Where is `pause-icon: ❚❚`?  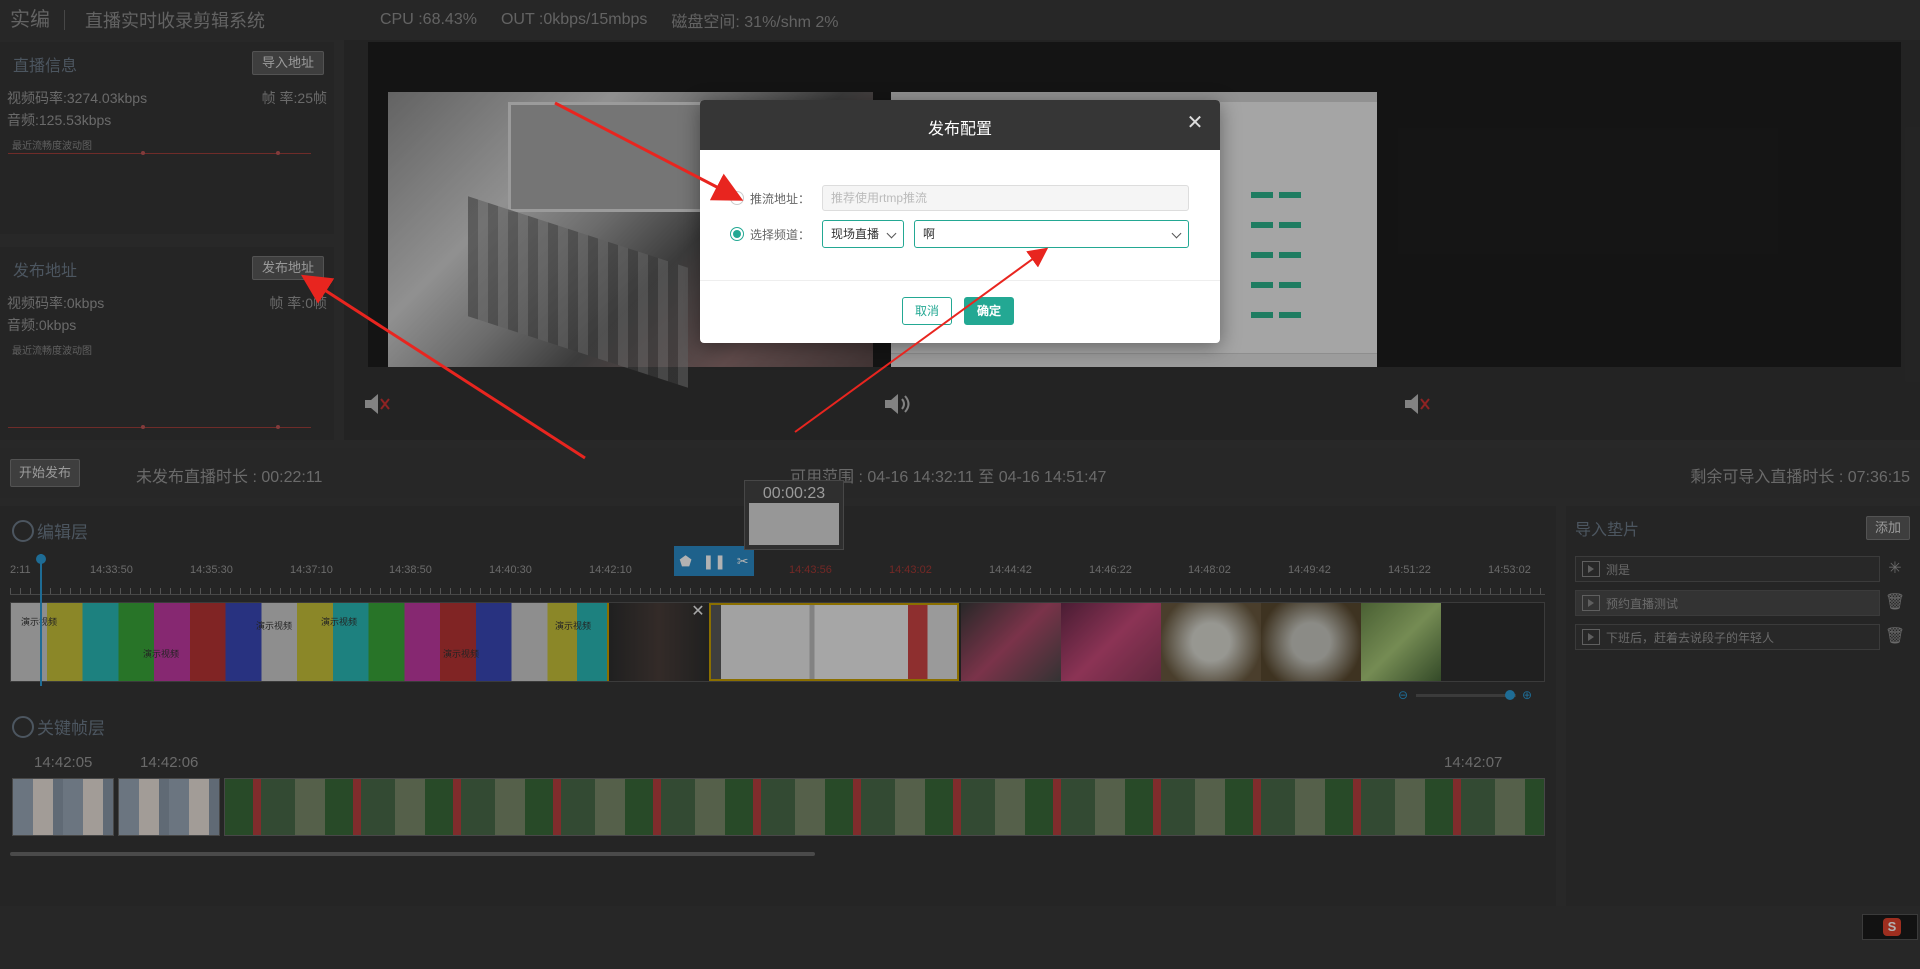
pause-icon: ❚❚ is located at coordinates (713, 561).